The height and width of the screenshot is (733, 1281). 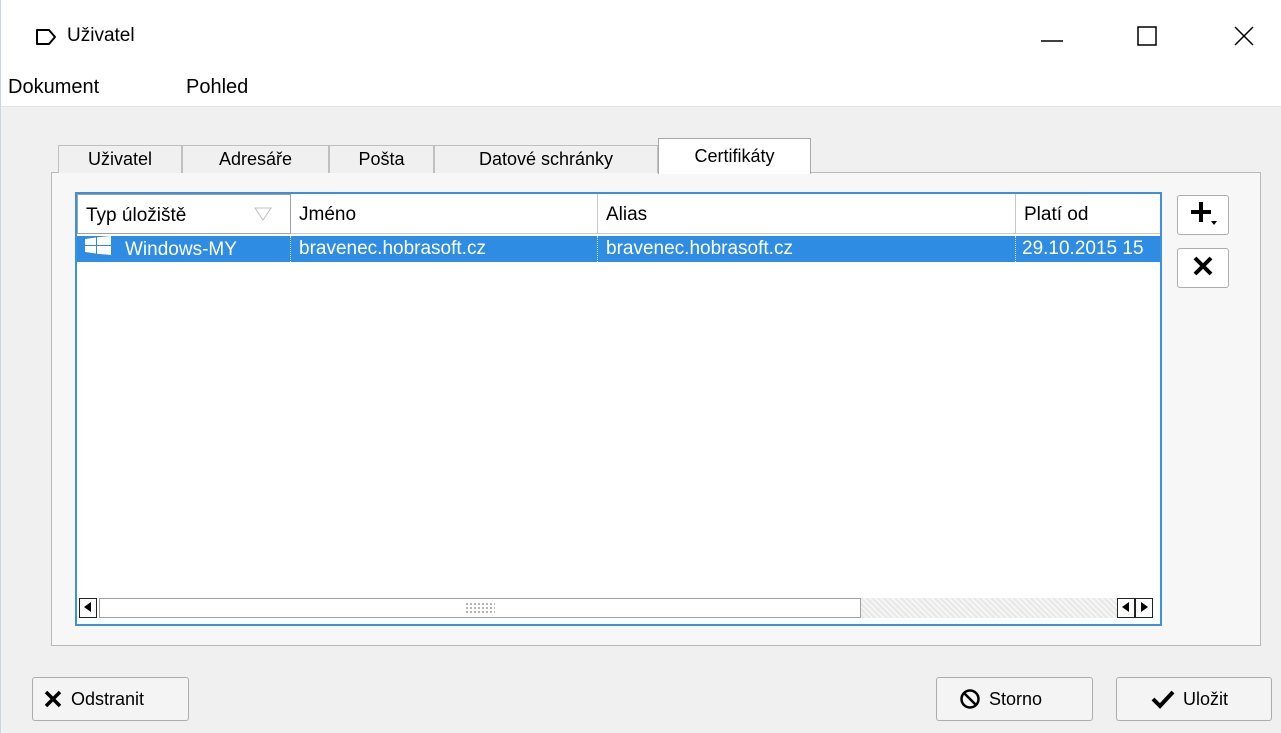 What do you see at coordinates (641, 88) in the screenshot?
I see `menu-bar: Dokument Pohled` at bounding box center [641, 88].